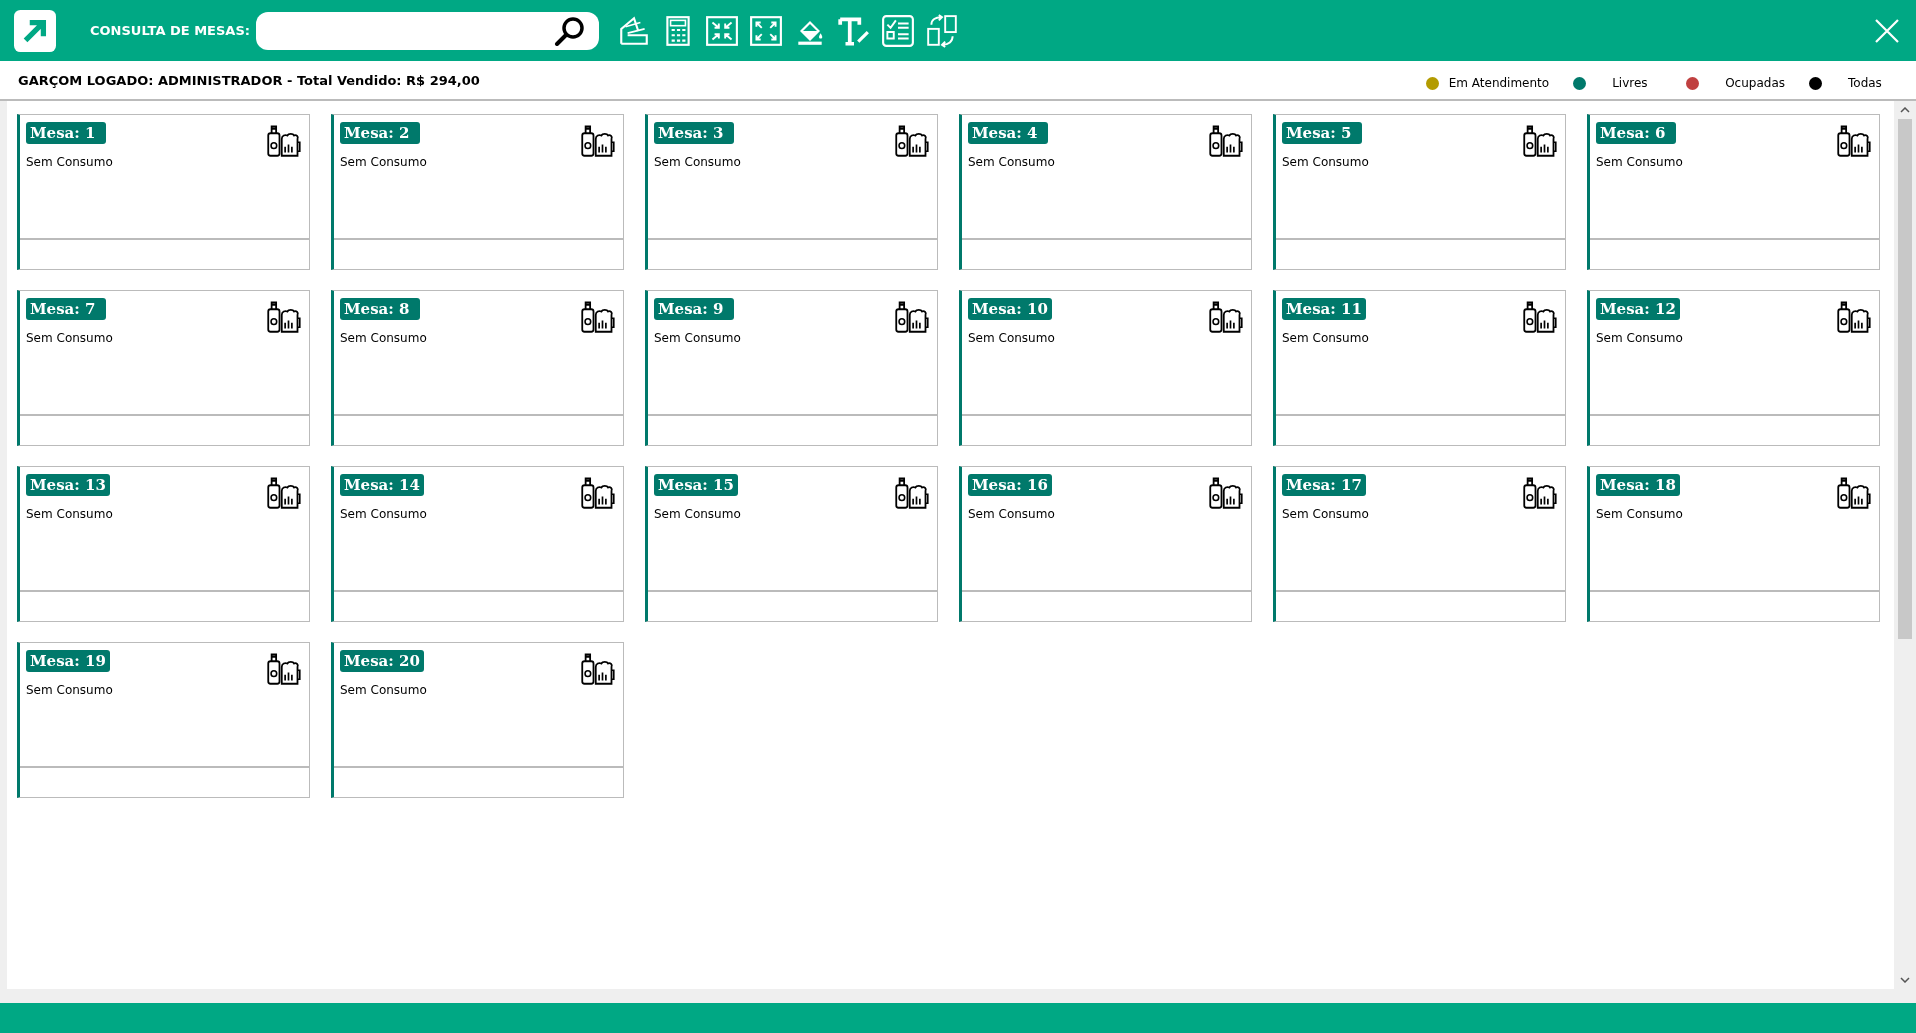 The image size is (1916, 1033). I want to click on legend-label: Livres, so click(1637, 83).